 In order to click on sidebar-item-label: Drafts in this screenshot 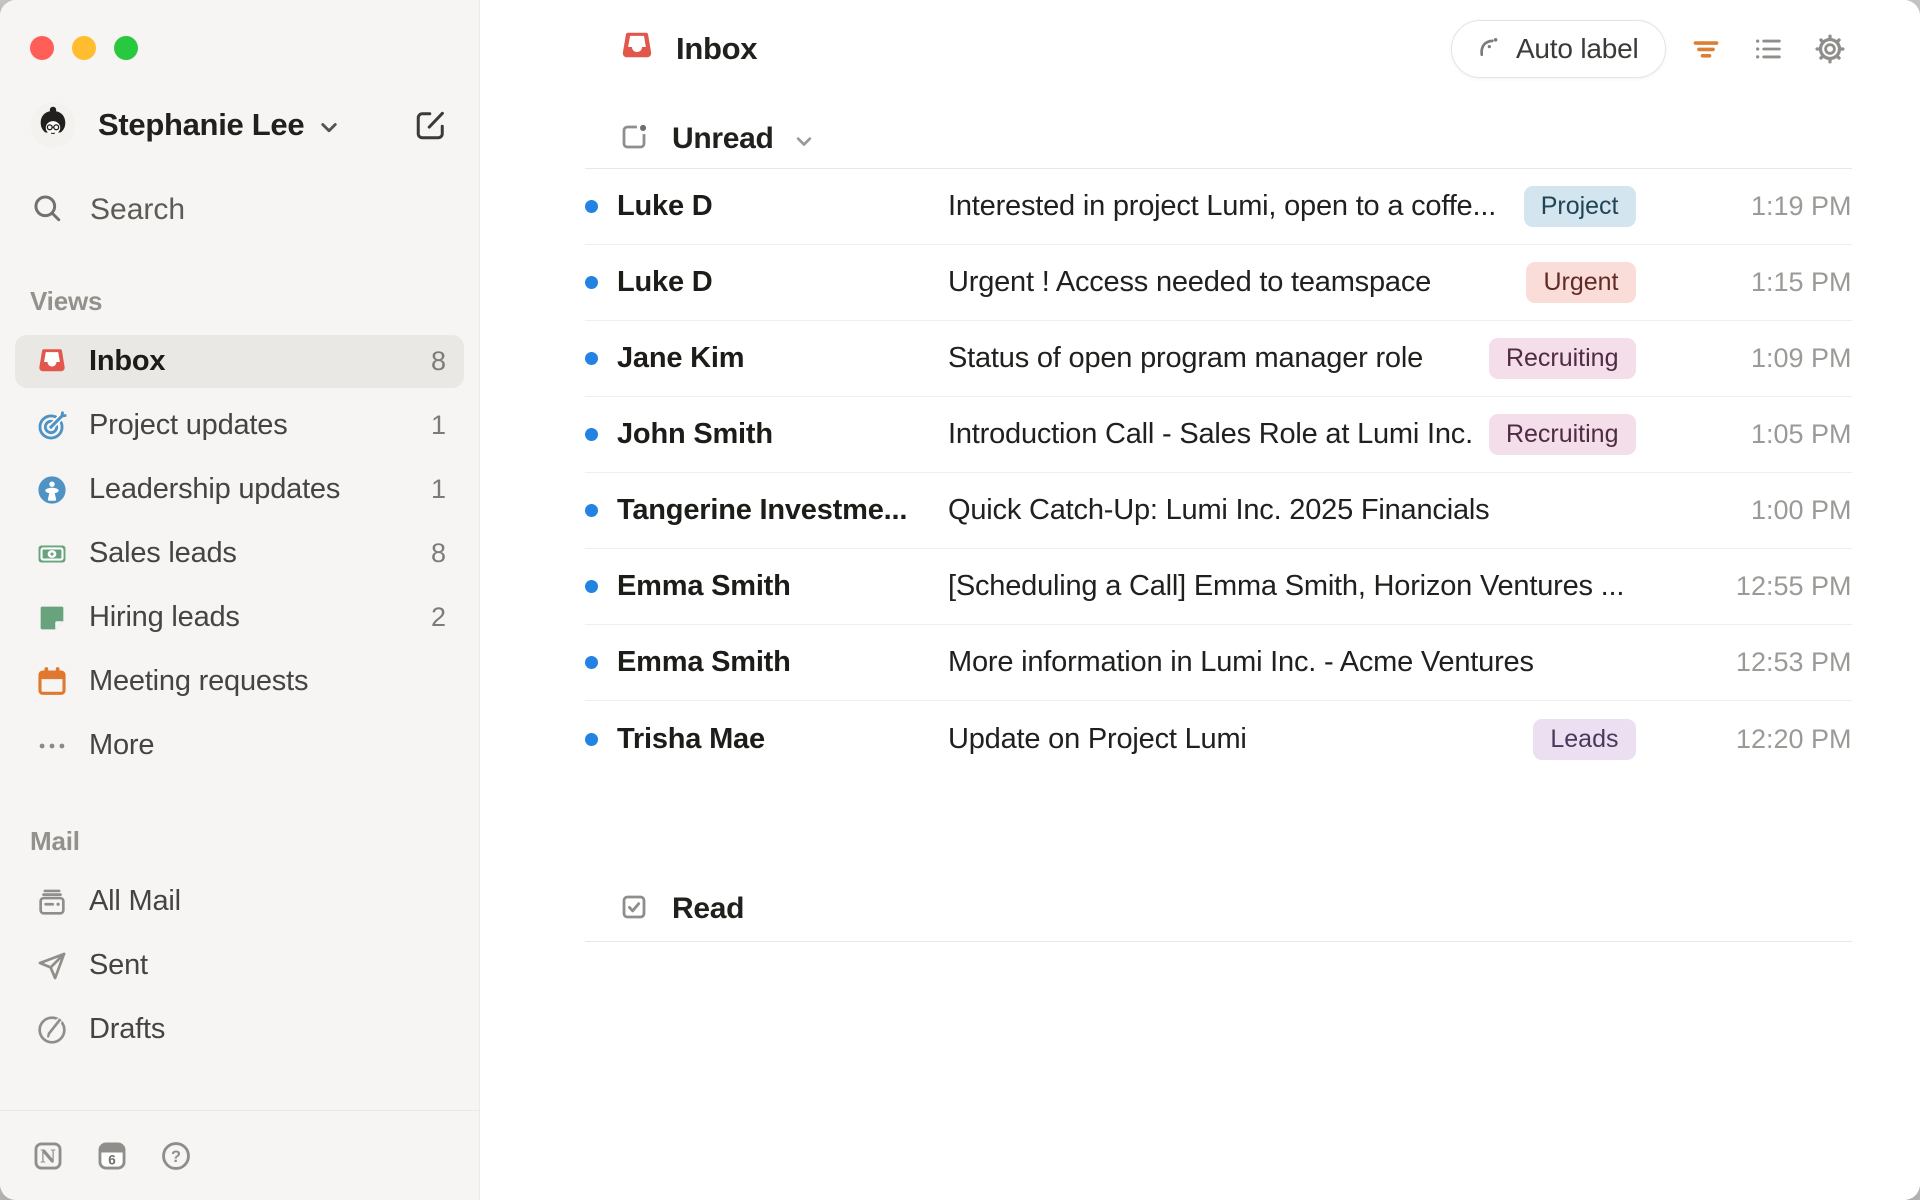, I will do `click(127, 1029)`.